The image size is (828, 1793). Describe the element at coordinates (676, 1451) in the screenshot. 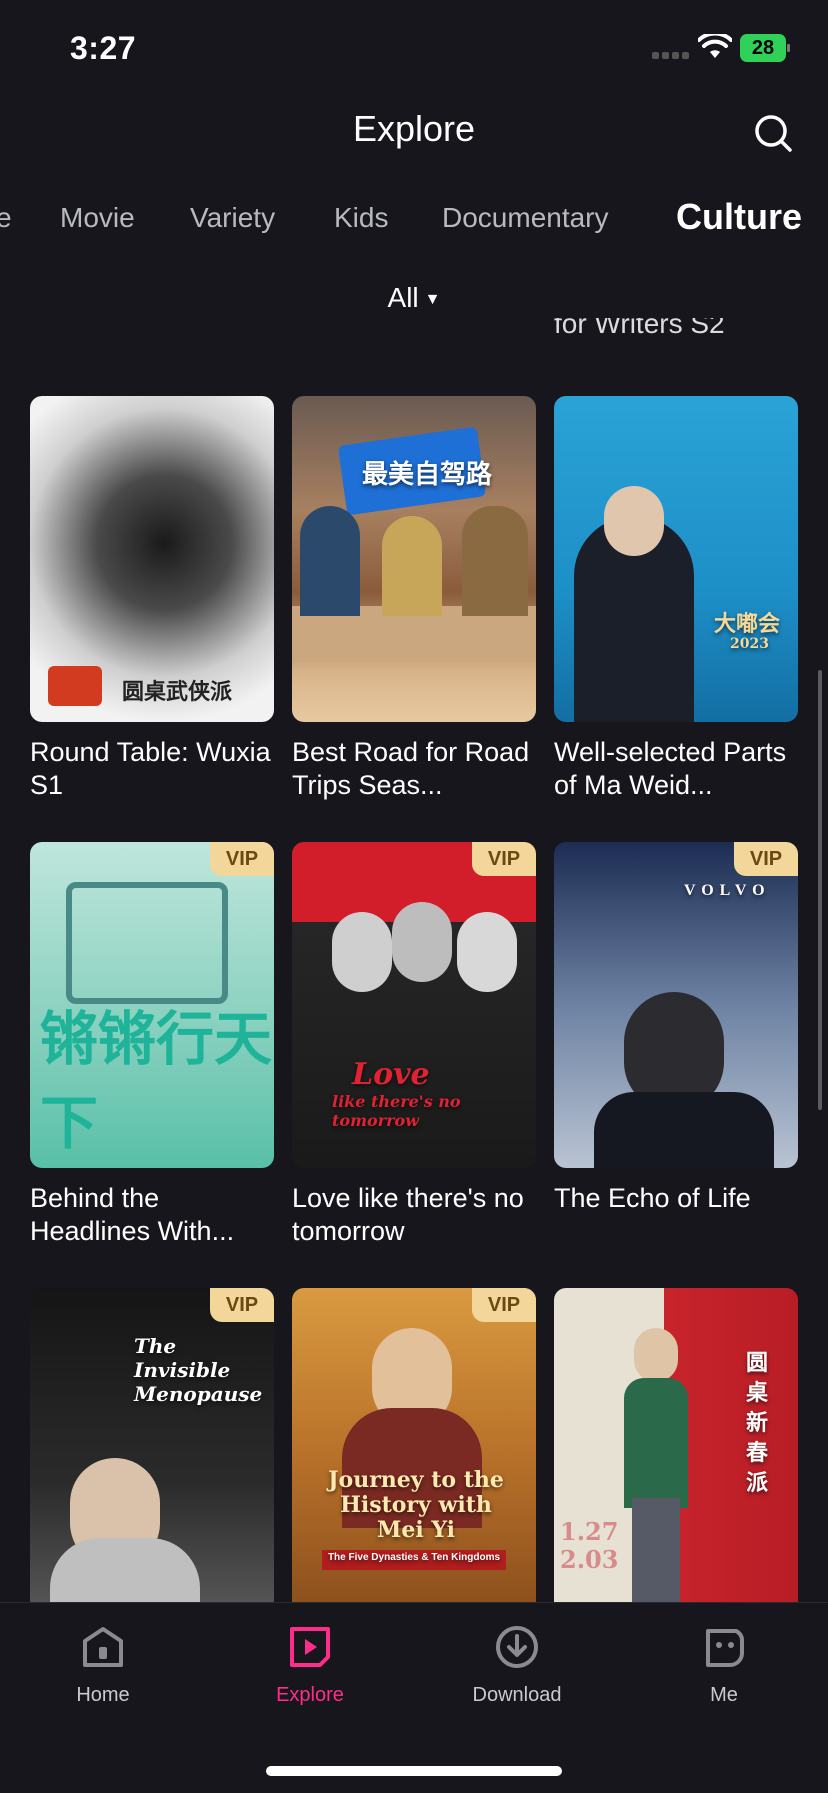

I see `poster-image: 圆桌新春派 1.27 2.03` at that location.